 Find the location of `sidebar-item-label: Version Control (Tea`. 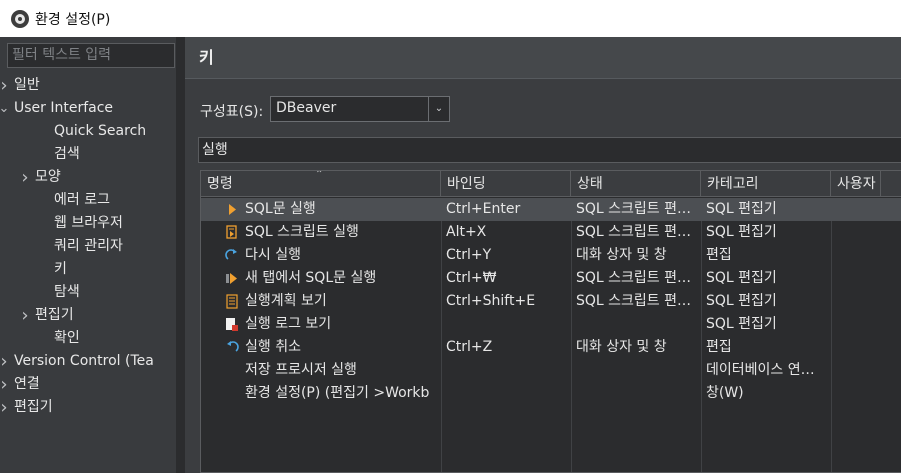

sidebar-item-label: Version Control (Tea is located at coordinates (84, 361).